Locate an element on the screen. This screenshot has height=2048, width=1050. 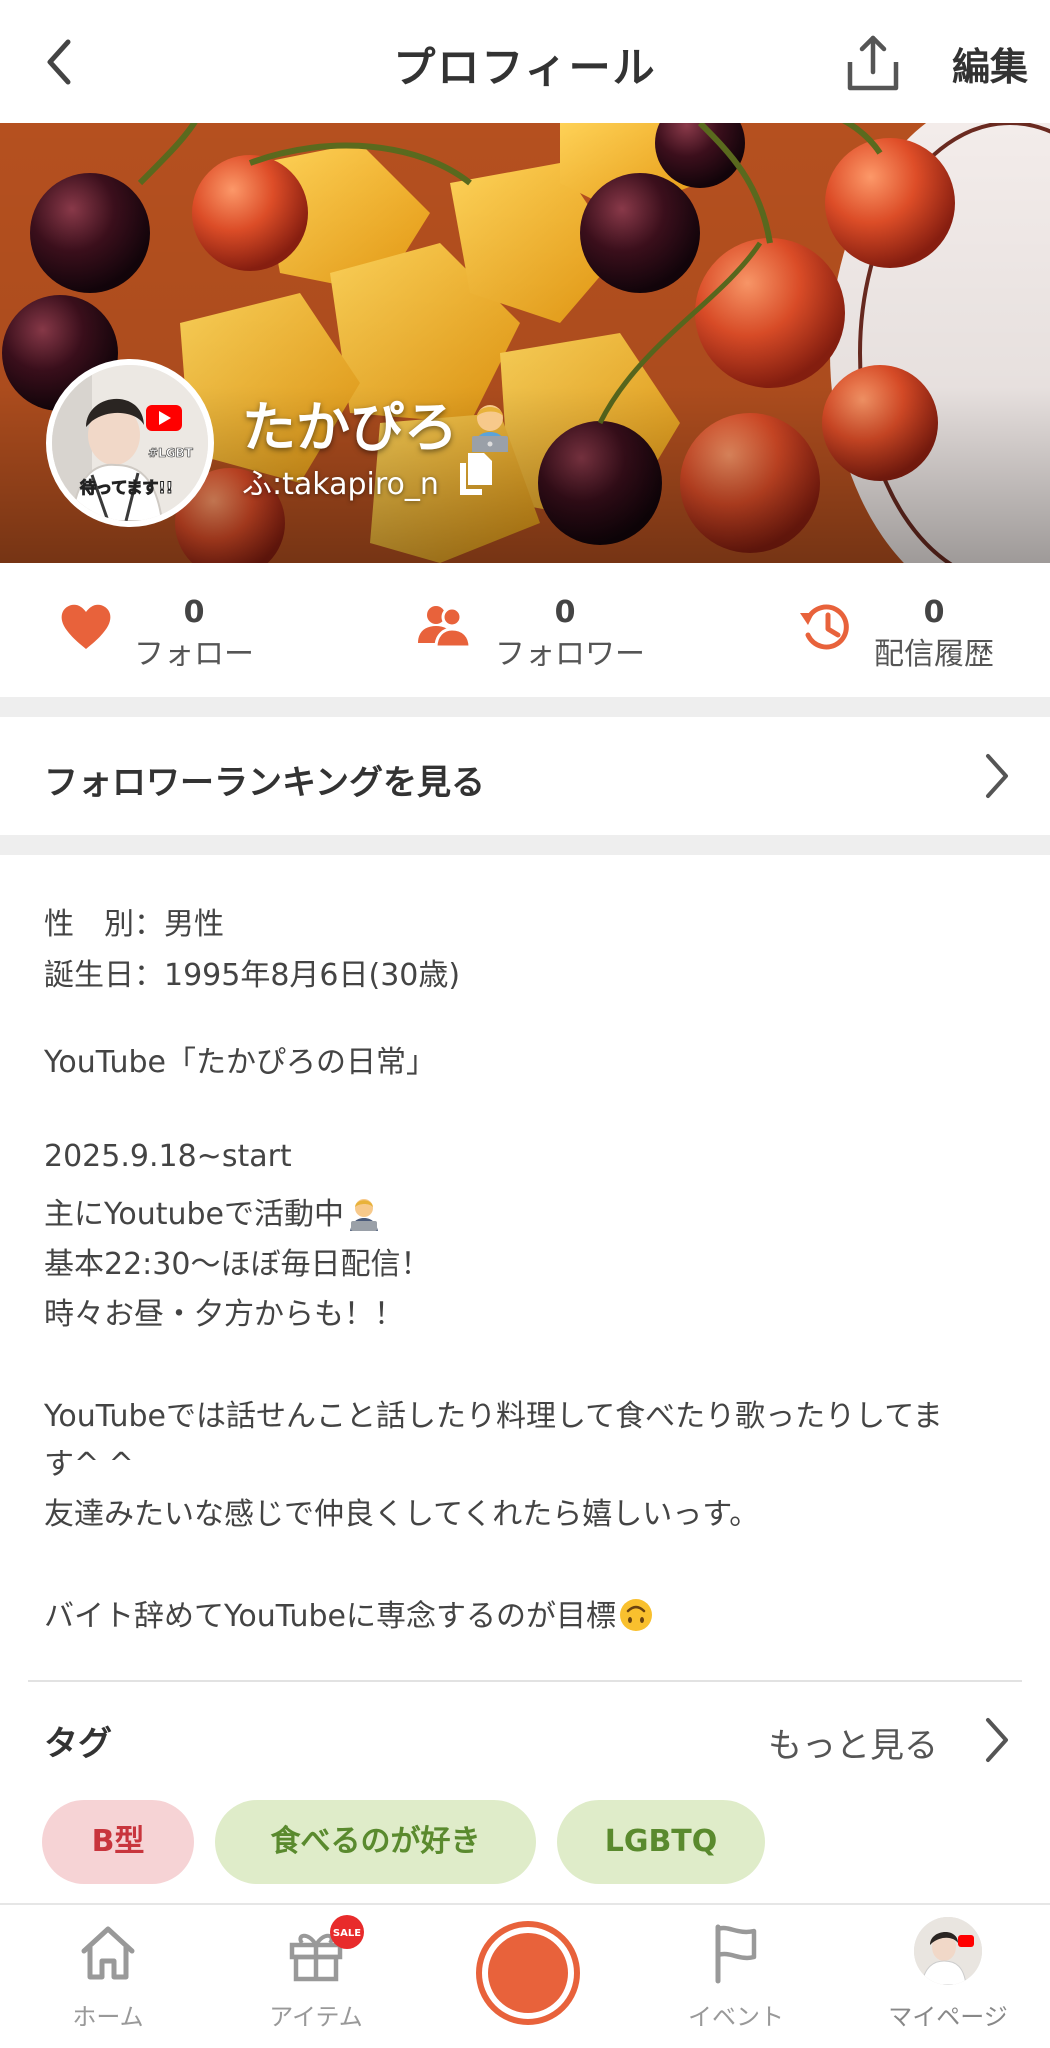
bio-line: 2025.9.18~start is located at coordinates (168, 1156).